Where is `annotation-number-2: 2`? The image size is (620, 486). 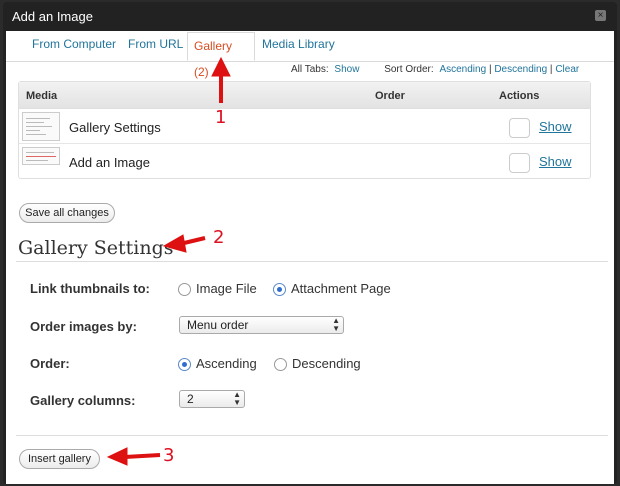 annotation-number-2: 2 is located at coordinates (219, 237).